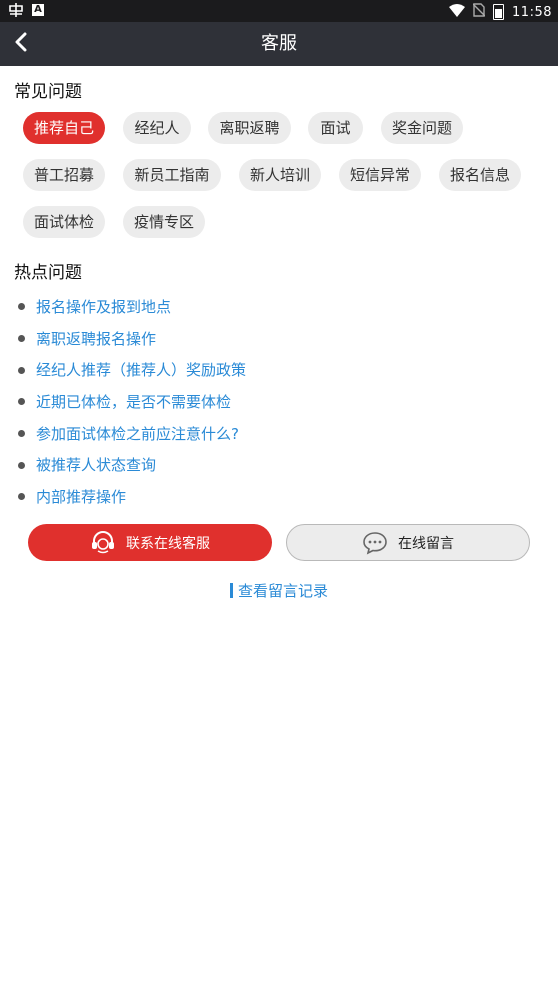  Describe the element at coordinates (64, 128) in the screenshot. I see `faq-tag: 推荐自己` at that location.